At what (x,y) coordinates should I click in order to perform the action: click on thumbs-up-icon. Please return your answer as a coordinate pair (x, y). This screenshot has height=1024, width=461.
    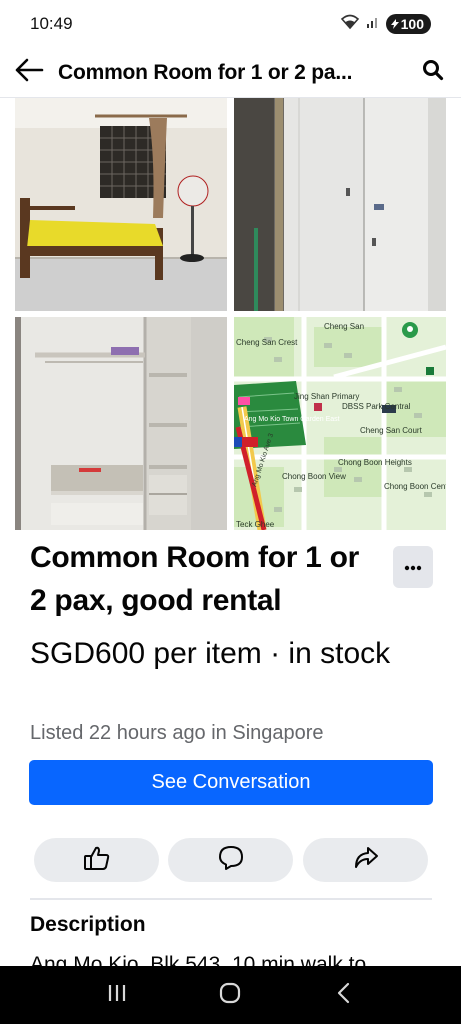
    Looking at the image, I should click on (97, 860).